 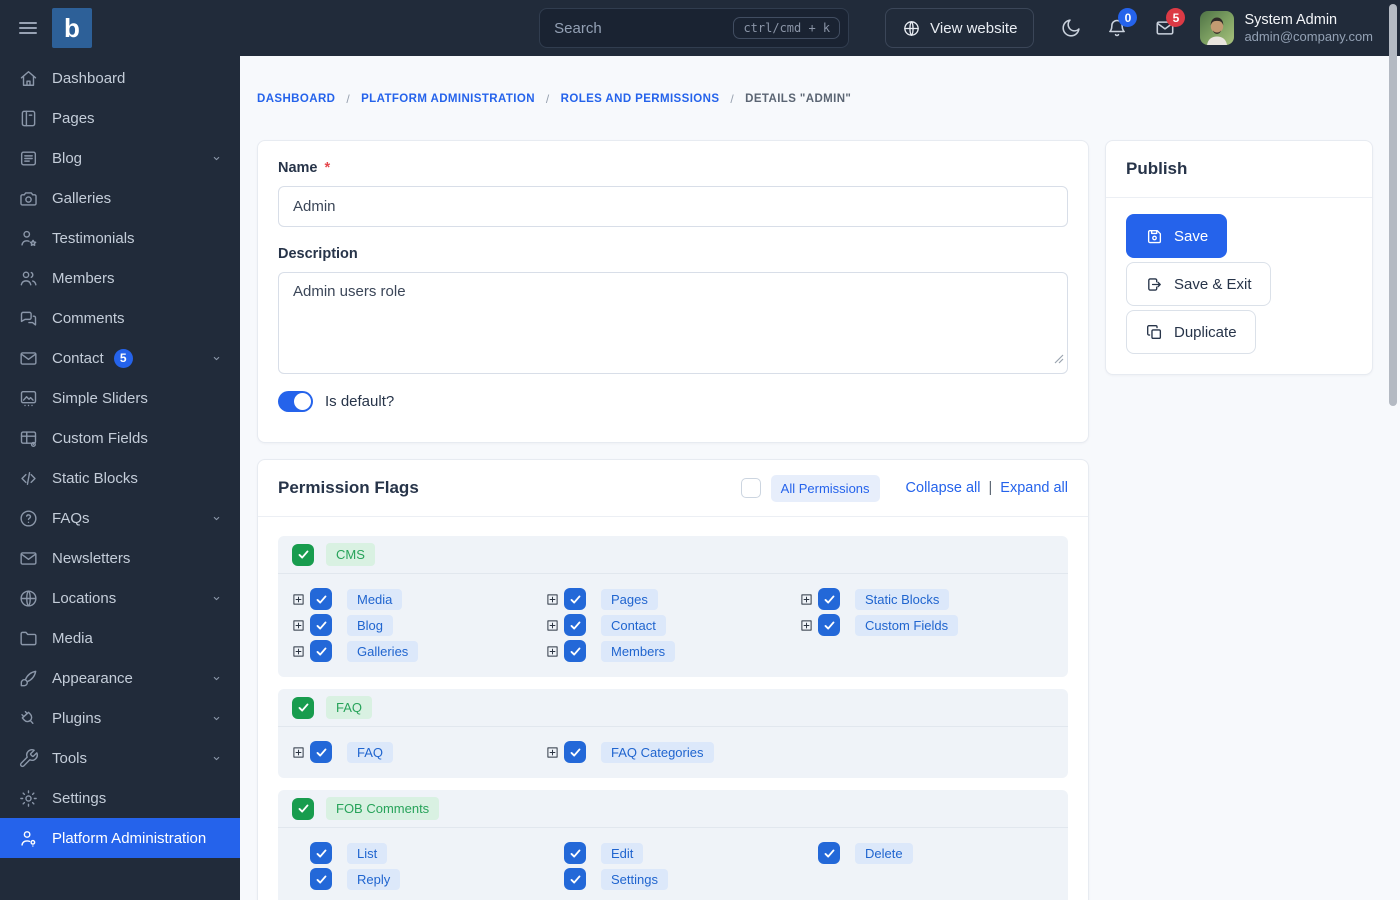 I want to click on sidebar-item-plugins: Plugins, so click(x=120, y=718).